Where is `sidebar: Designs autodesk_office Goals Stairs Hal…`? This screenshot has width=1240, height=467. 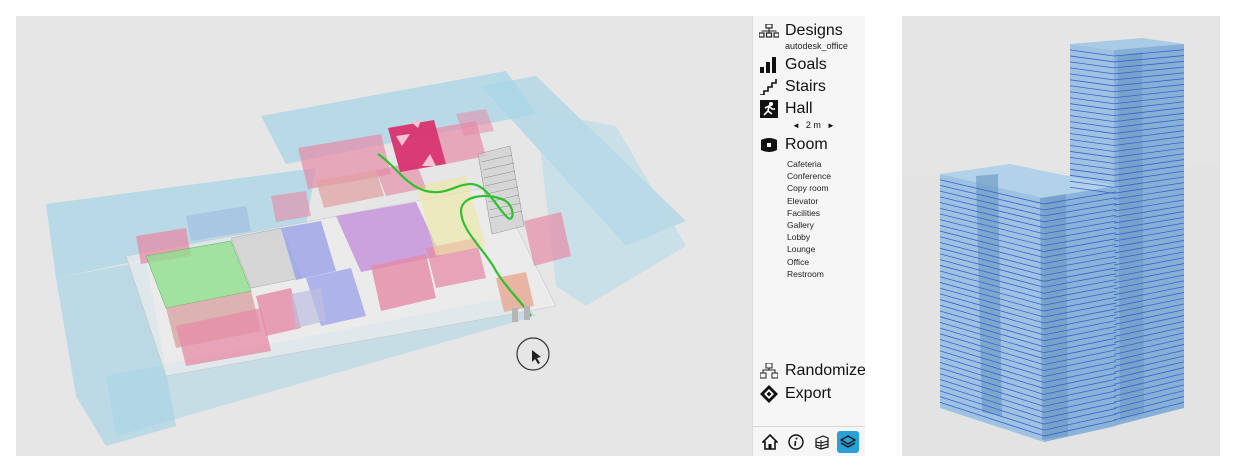 sidebar: Designs autodesk_office Goals Stairs Hal… is located at coordinates (808, 236).